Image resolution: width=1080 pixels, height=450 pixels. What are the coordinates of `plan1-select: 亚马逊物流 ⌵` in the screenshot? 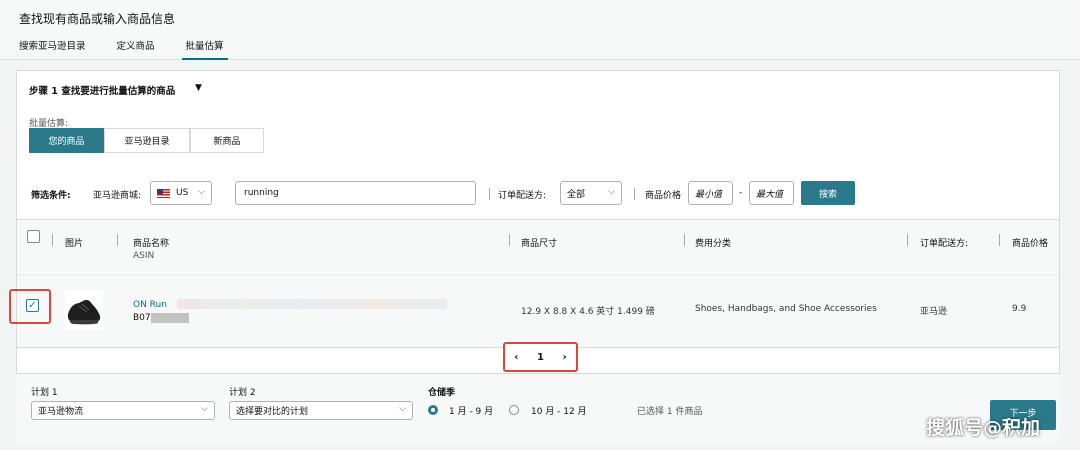 It's located at (123, 410).